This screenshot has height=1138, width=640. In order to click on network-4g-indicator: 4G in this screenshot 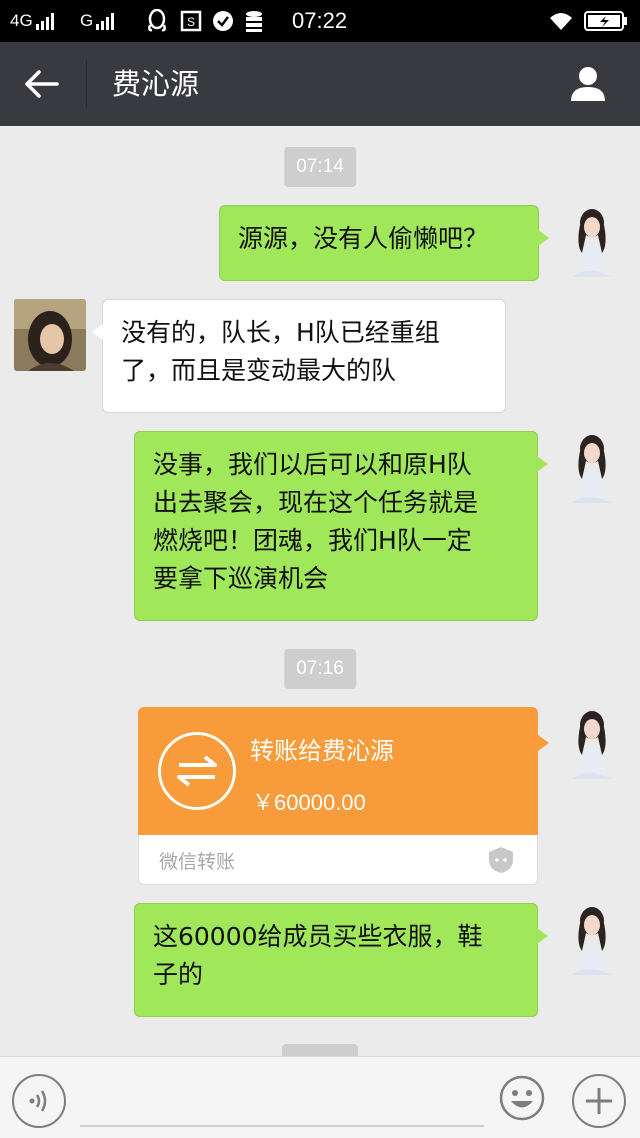, I will do `click(32, 21)`.